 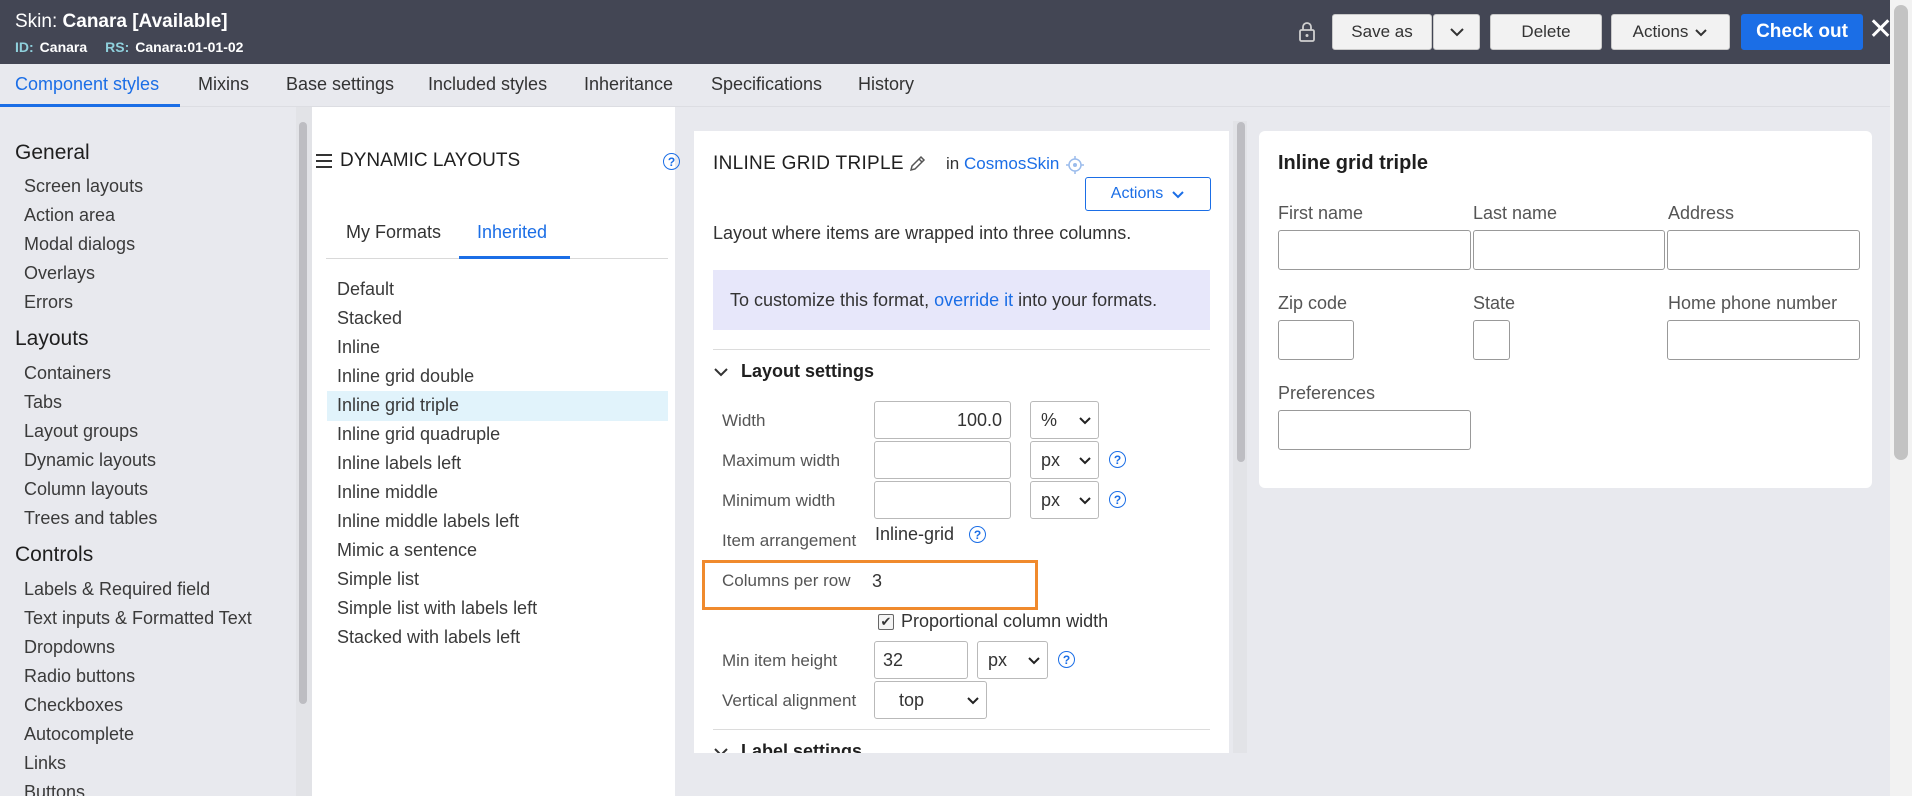 What do you see at coordinates (781, 460) in the screenshot?
I see `max-width-label: Maximum width` at bounding box center [781, 460].